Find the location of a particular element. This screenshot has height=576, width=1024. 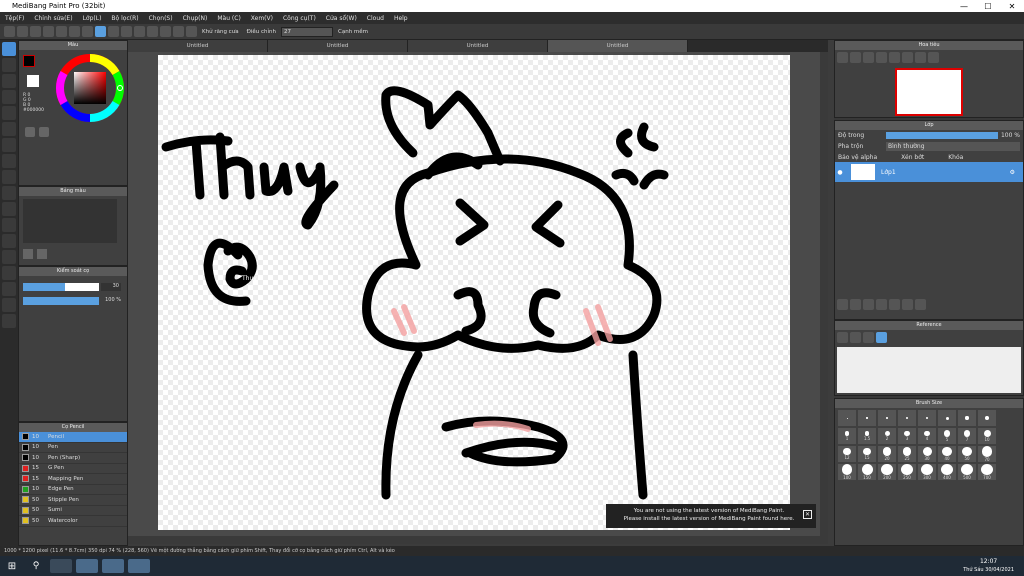

brush-size-cell: 12 is located at coordinates (847, 454).